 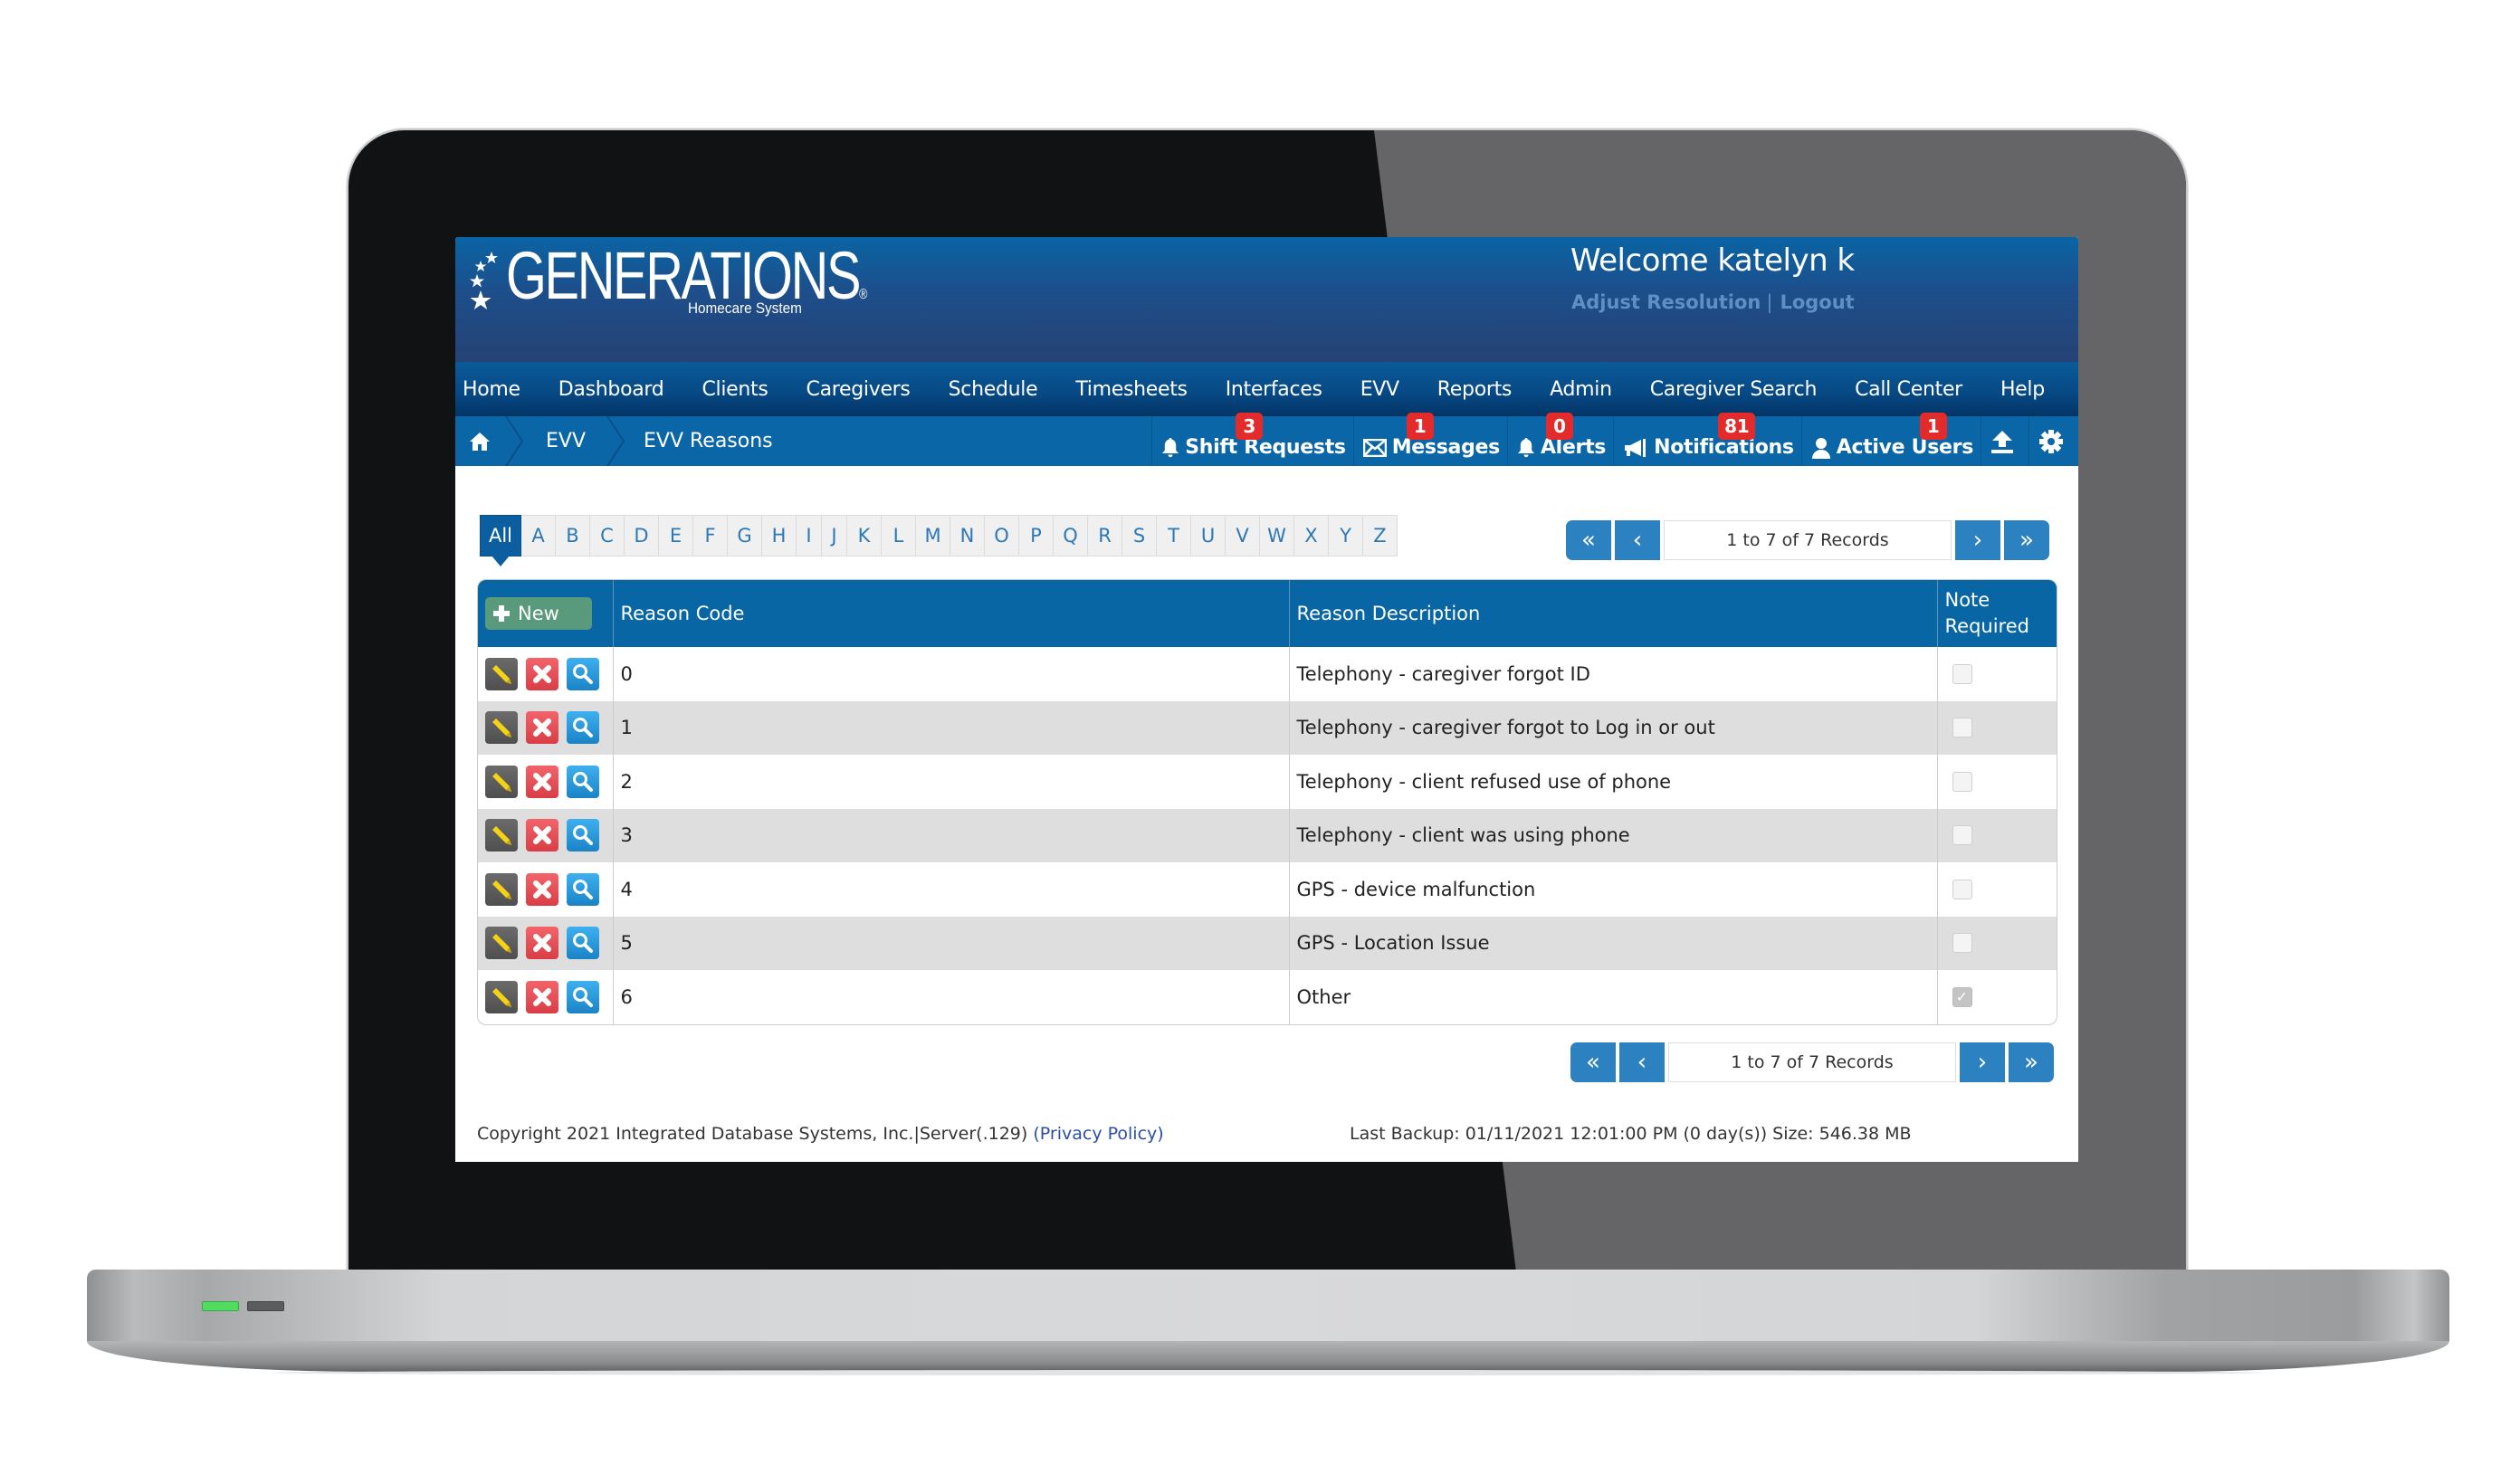 I want to click on breadcrumb-home, so click(x=479, y=441).